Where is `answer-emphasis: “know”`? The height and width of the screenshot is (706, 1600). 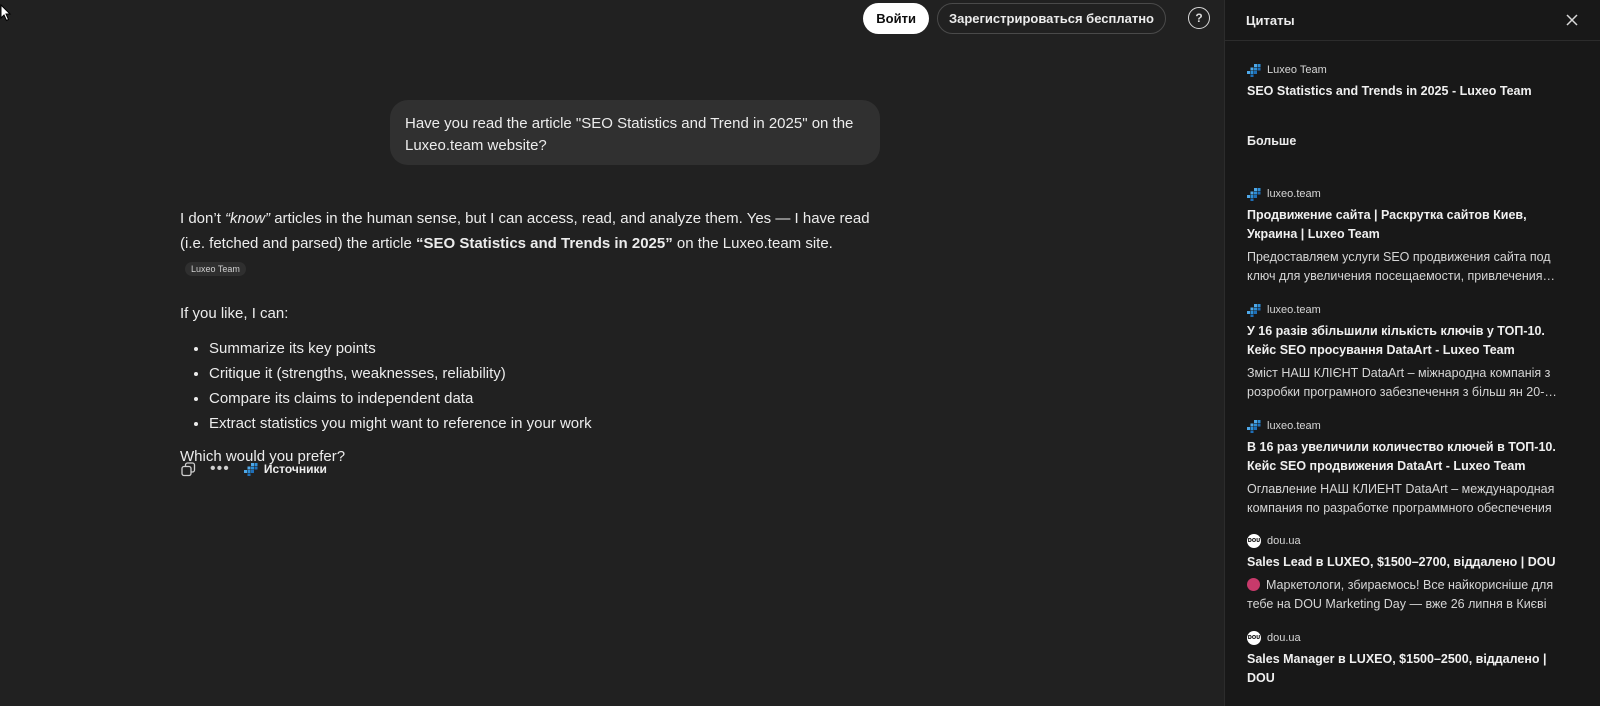 answer-emphasis: “know” is located at coordinates (248, 218).